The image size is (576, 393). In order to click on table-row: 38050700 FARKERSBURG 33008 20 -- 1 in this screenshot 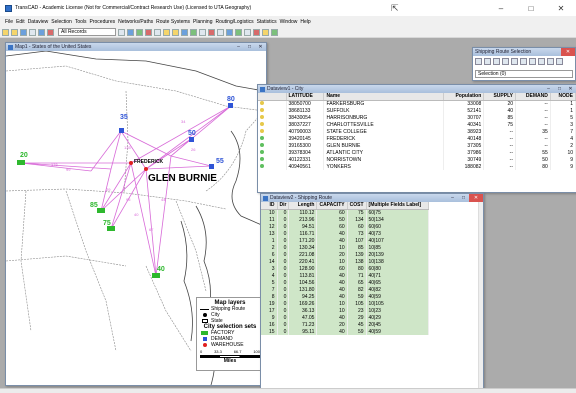, I will do `click(417, 103)`.